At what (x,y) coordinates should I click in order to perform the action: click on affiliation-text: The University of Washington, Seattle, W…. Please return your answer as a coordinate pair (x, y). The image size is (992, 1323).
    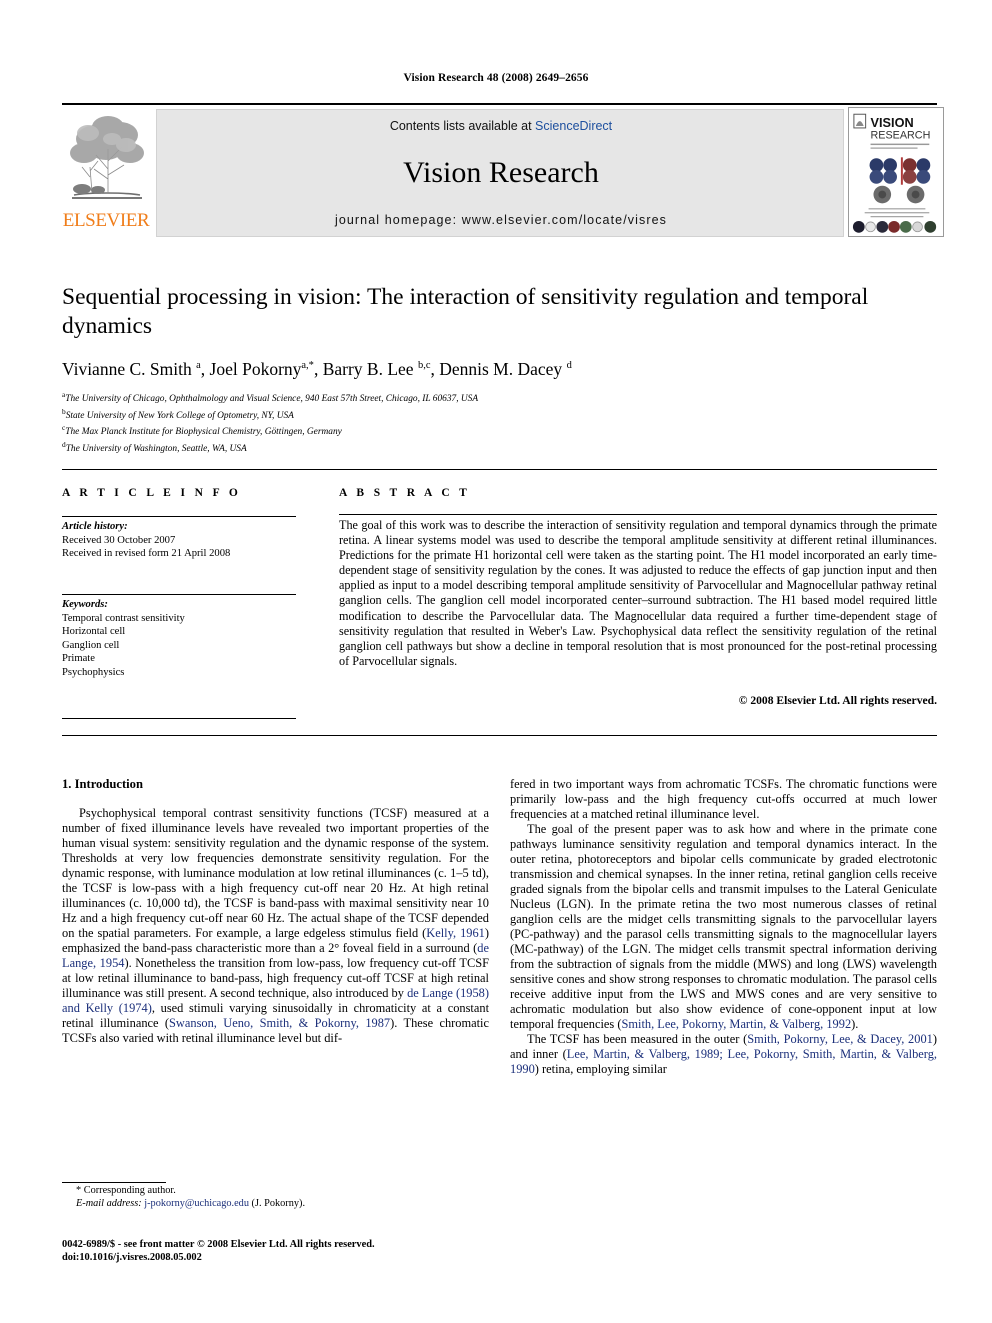
    Looking at the image, I should click on (156, 449).